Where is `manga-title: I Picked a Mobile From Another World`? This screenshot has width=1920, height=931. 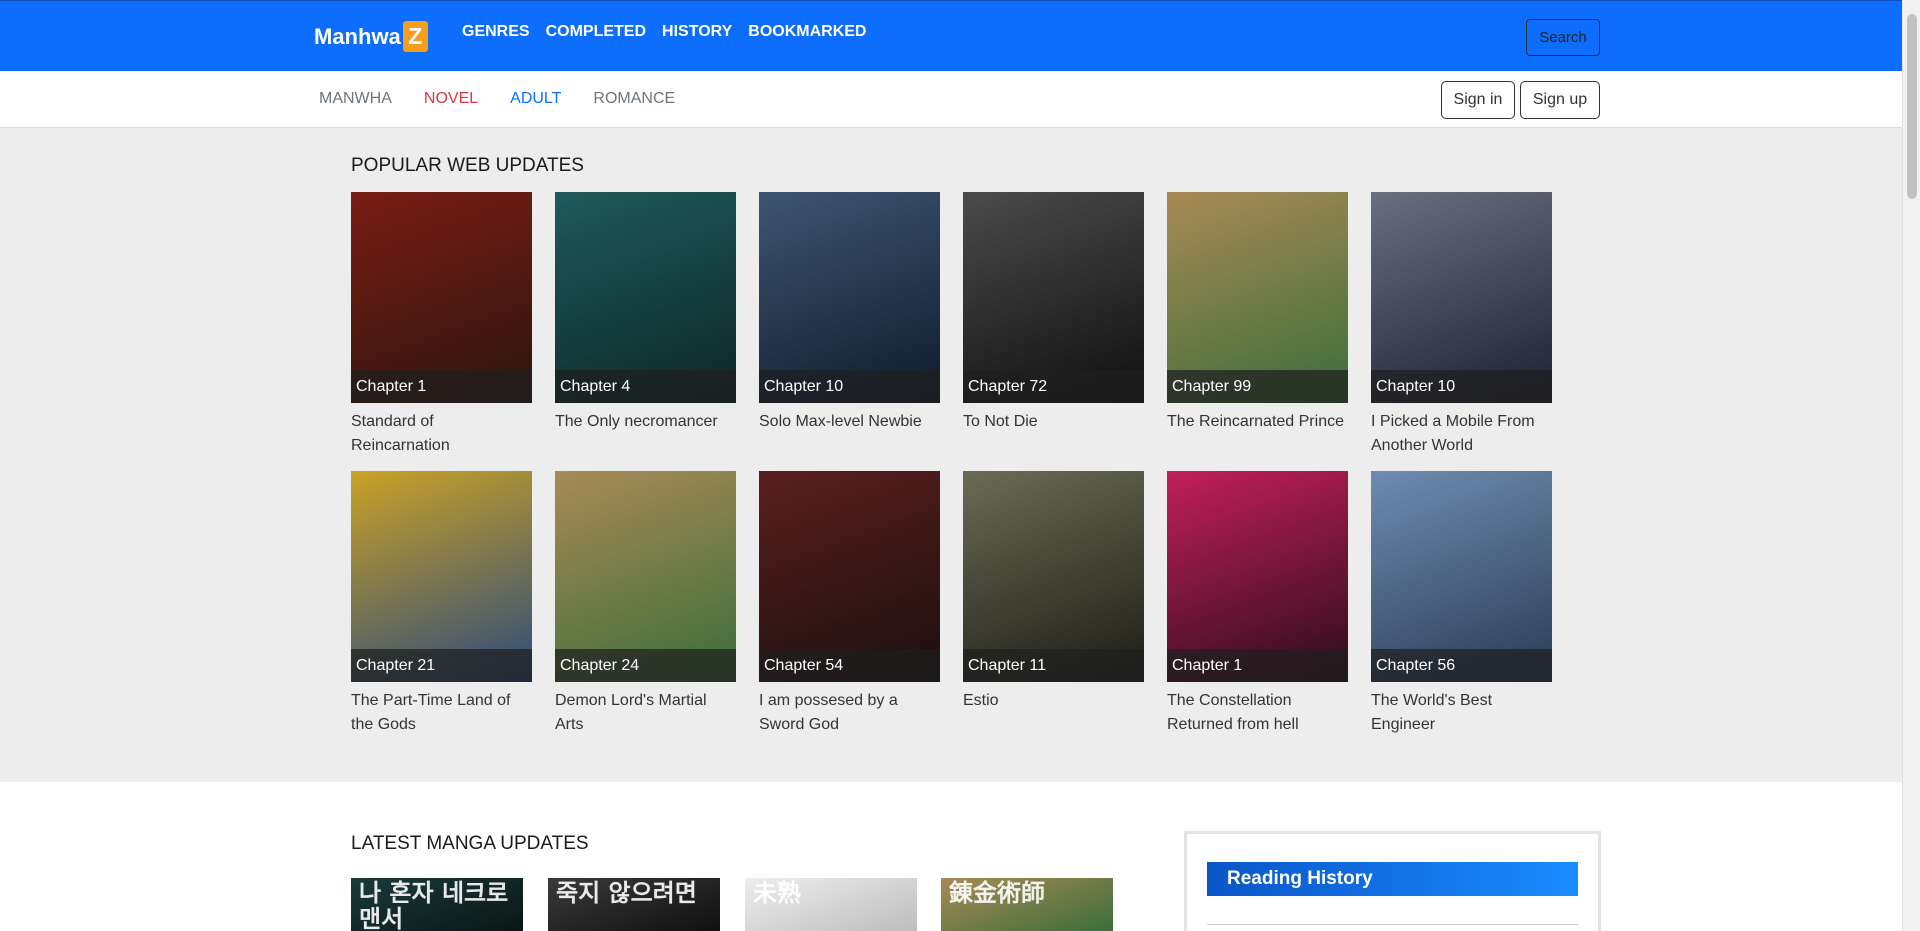 manga-title: I Picked a Mobile From Another World is located at coordinates (1461, 434).